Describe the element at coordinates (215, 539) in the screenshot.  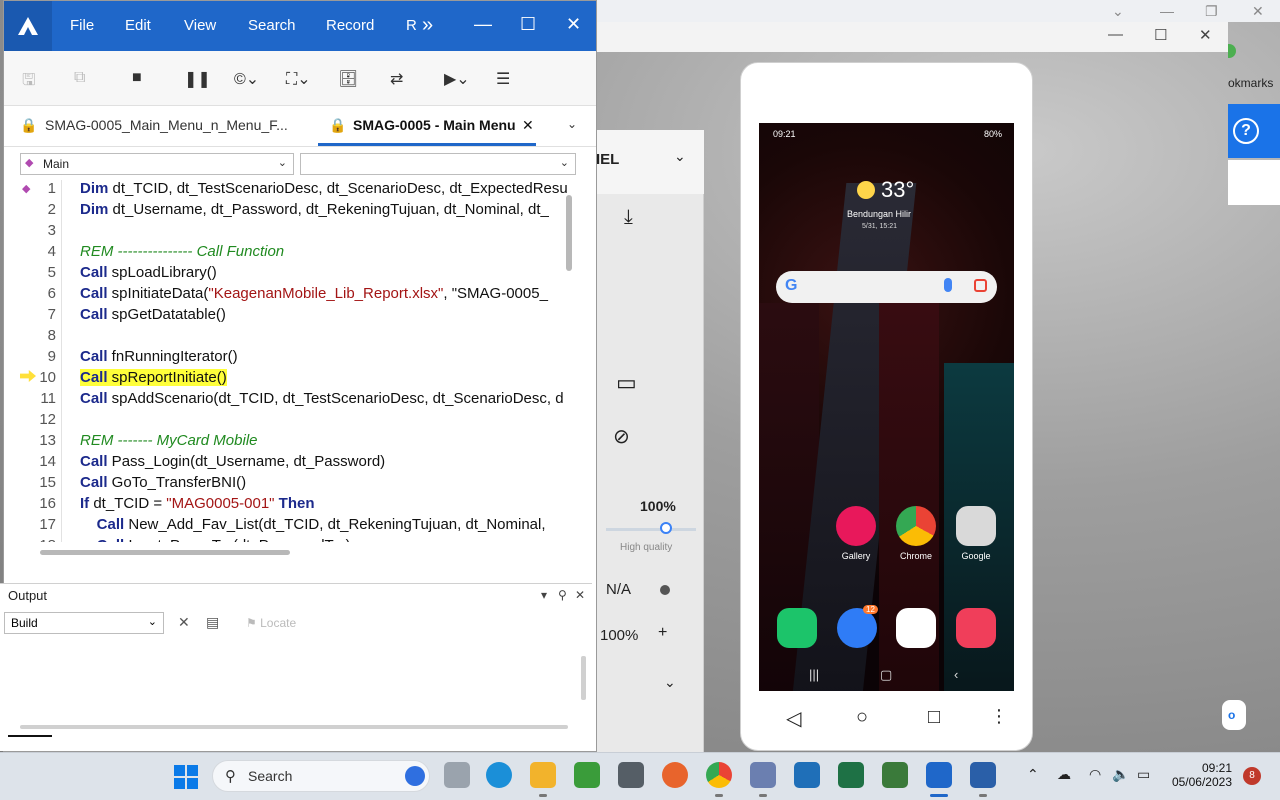
I see `code-line: Call Input_Pass_Trx(dt_PasswordTrx)` at that location.